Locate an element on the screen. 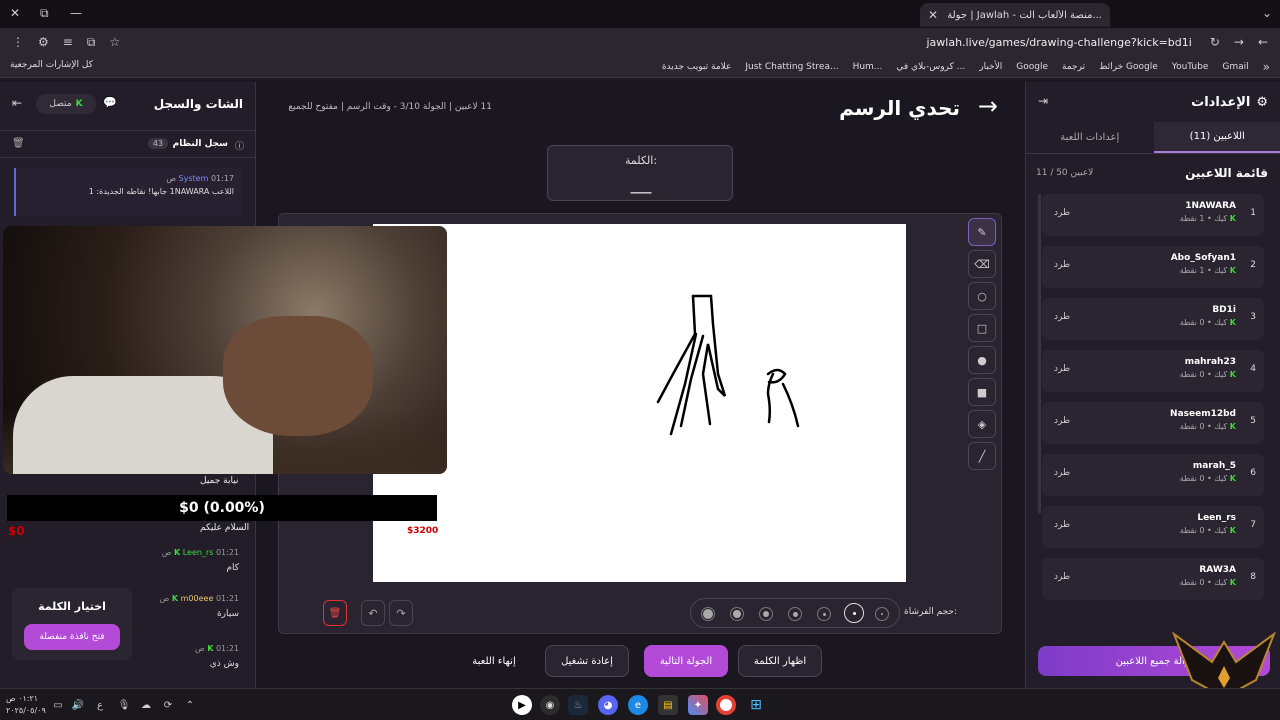 The image size is (1280, 720). forward-icon: → is located at coordinates (1239, 42).